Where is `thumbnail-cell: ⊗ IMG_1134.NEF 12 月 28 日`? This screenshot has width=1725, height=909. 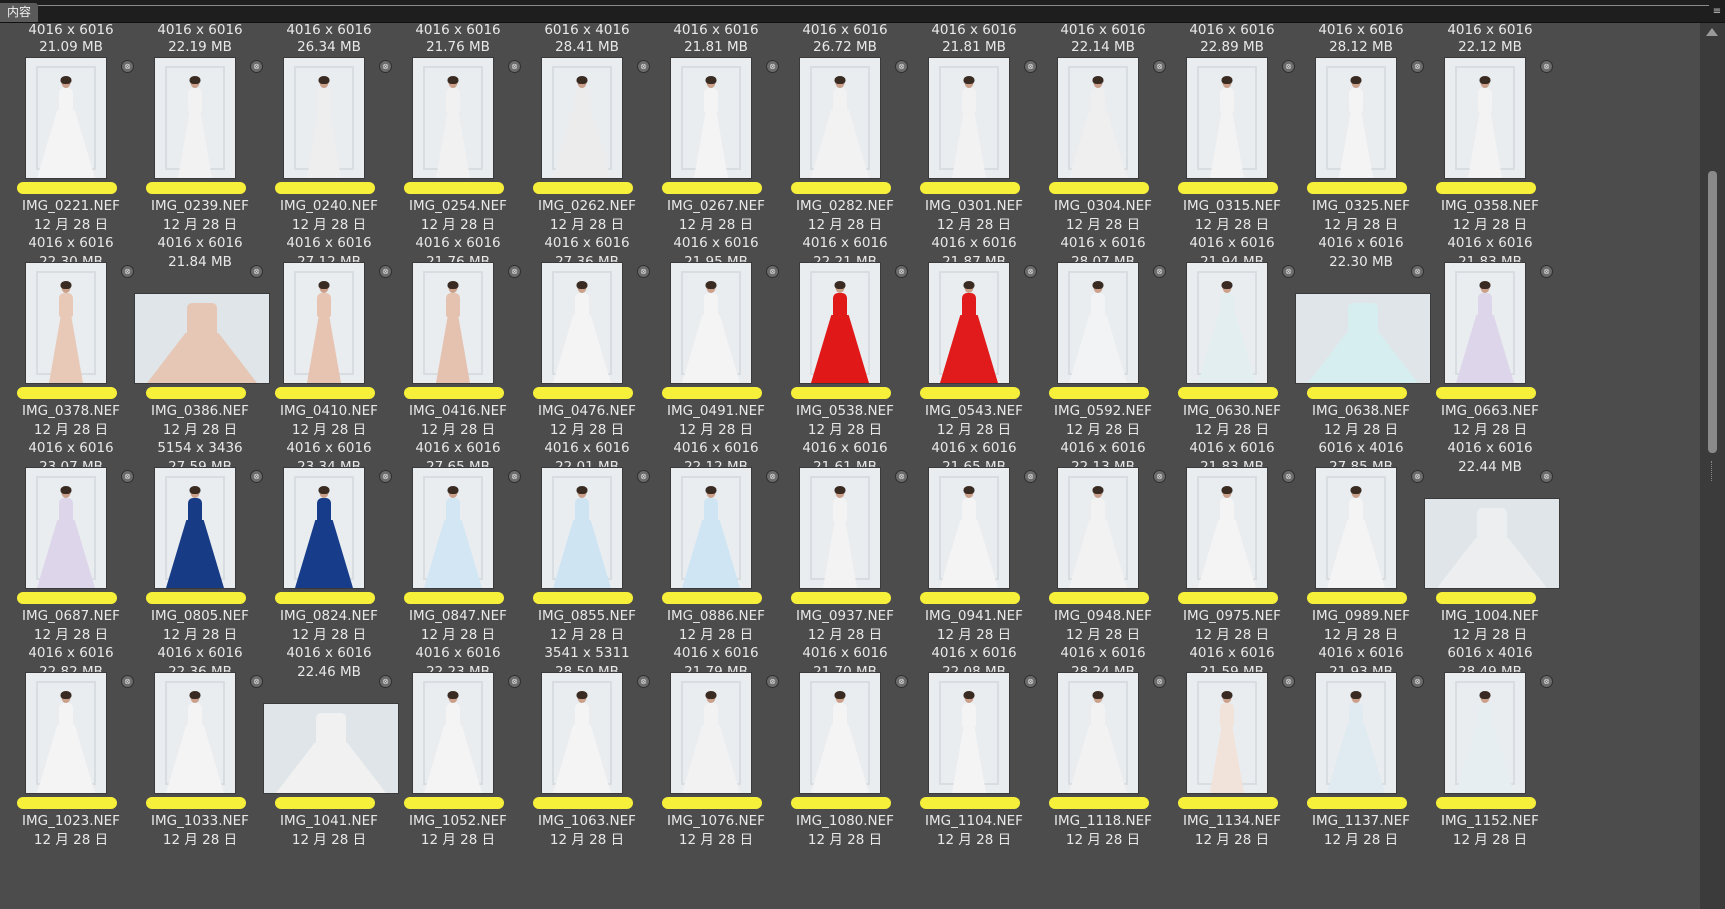 thumbnail-cell: ⊗ IMG_1134.NEF 12 月 28 日 is located at coordinates (1232, 775).